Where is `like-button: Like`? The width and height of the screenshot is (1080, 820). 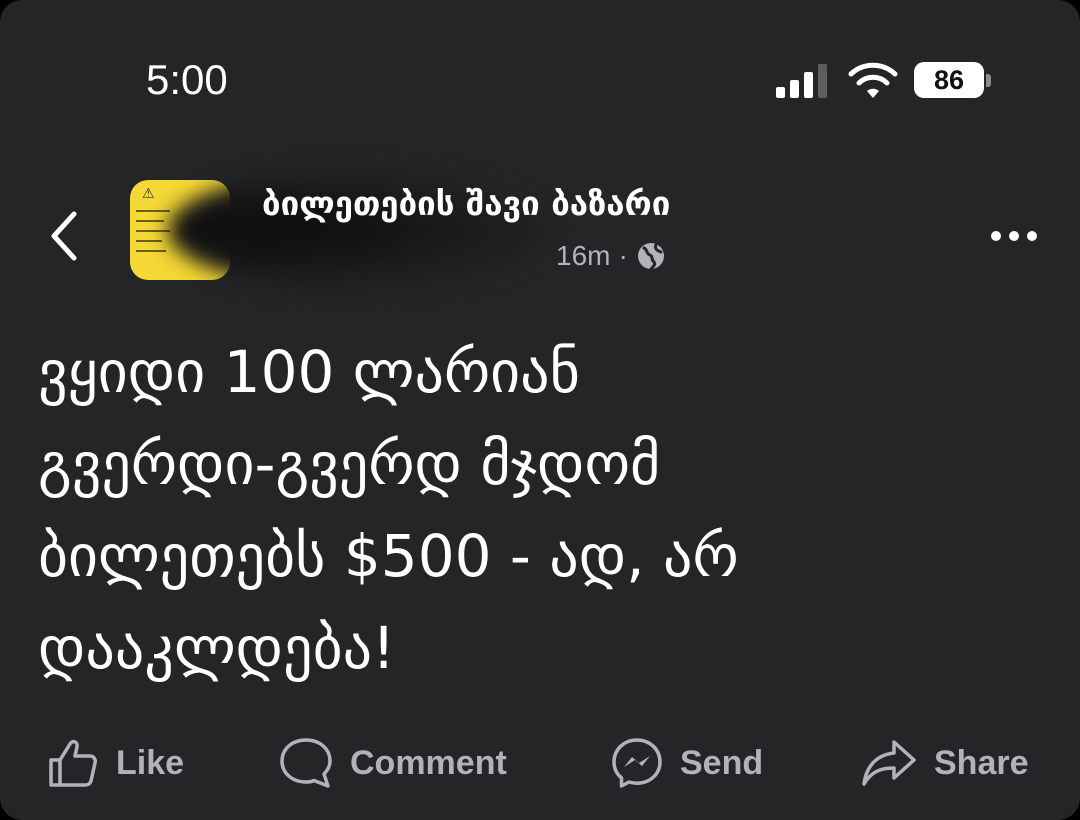
like-button: Like is located at coordinates (115, 763).